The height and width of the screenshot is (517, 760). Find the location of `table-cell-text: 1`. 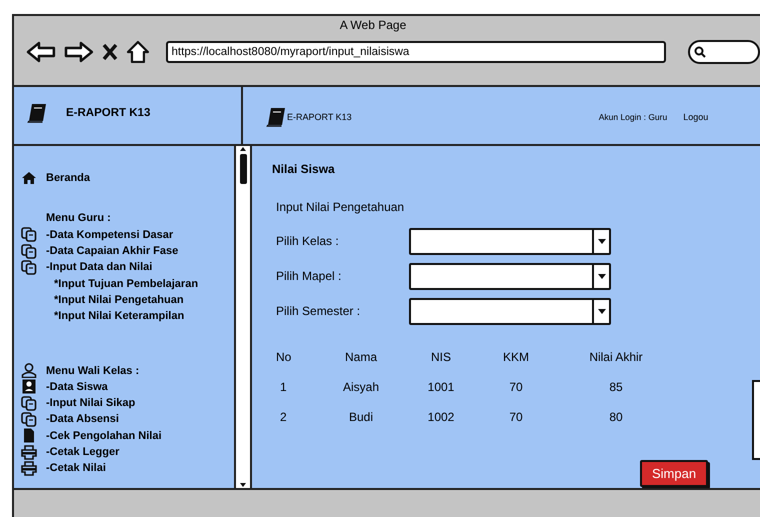

table-cell-text: 1 is located at coordinates (283, 388).